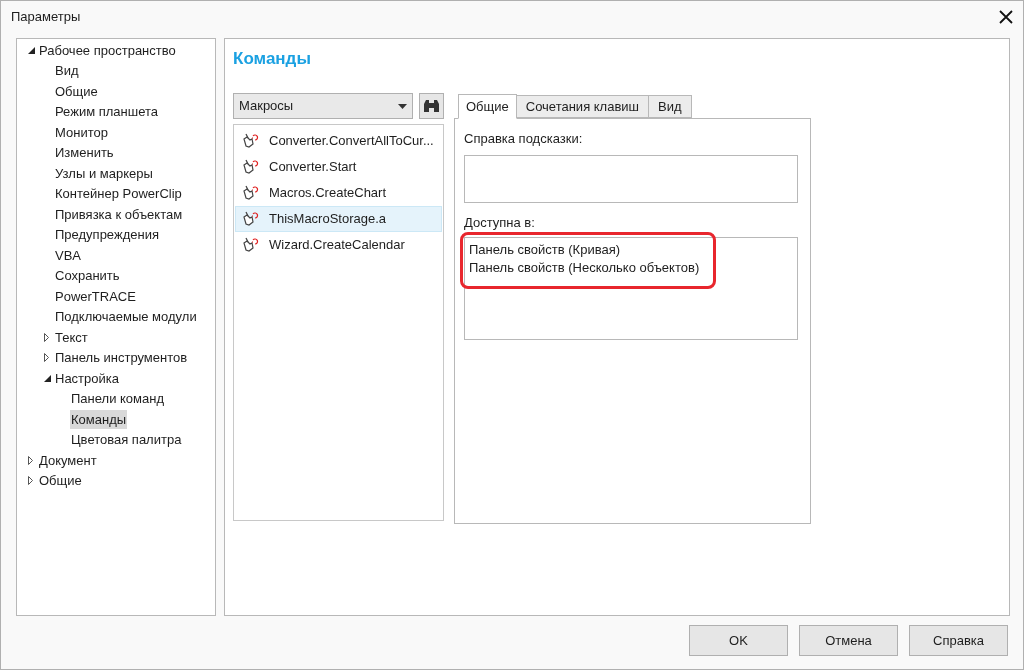 Image resolution: width=1024 pixels, height=670 pixels. I want to click on tree-item: Узлы и маркеры, so click(104, 173).